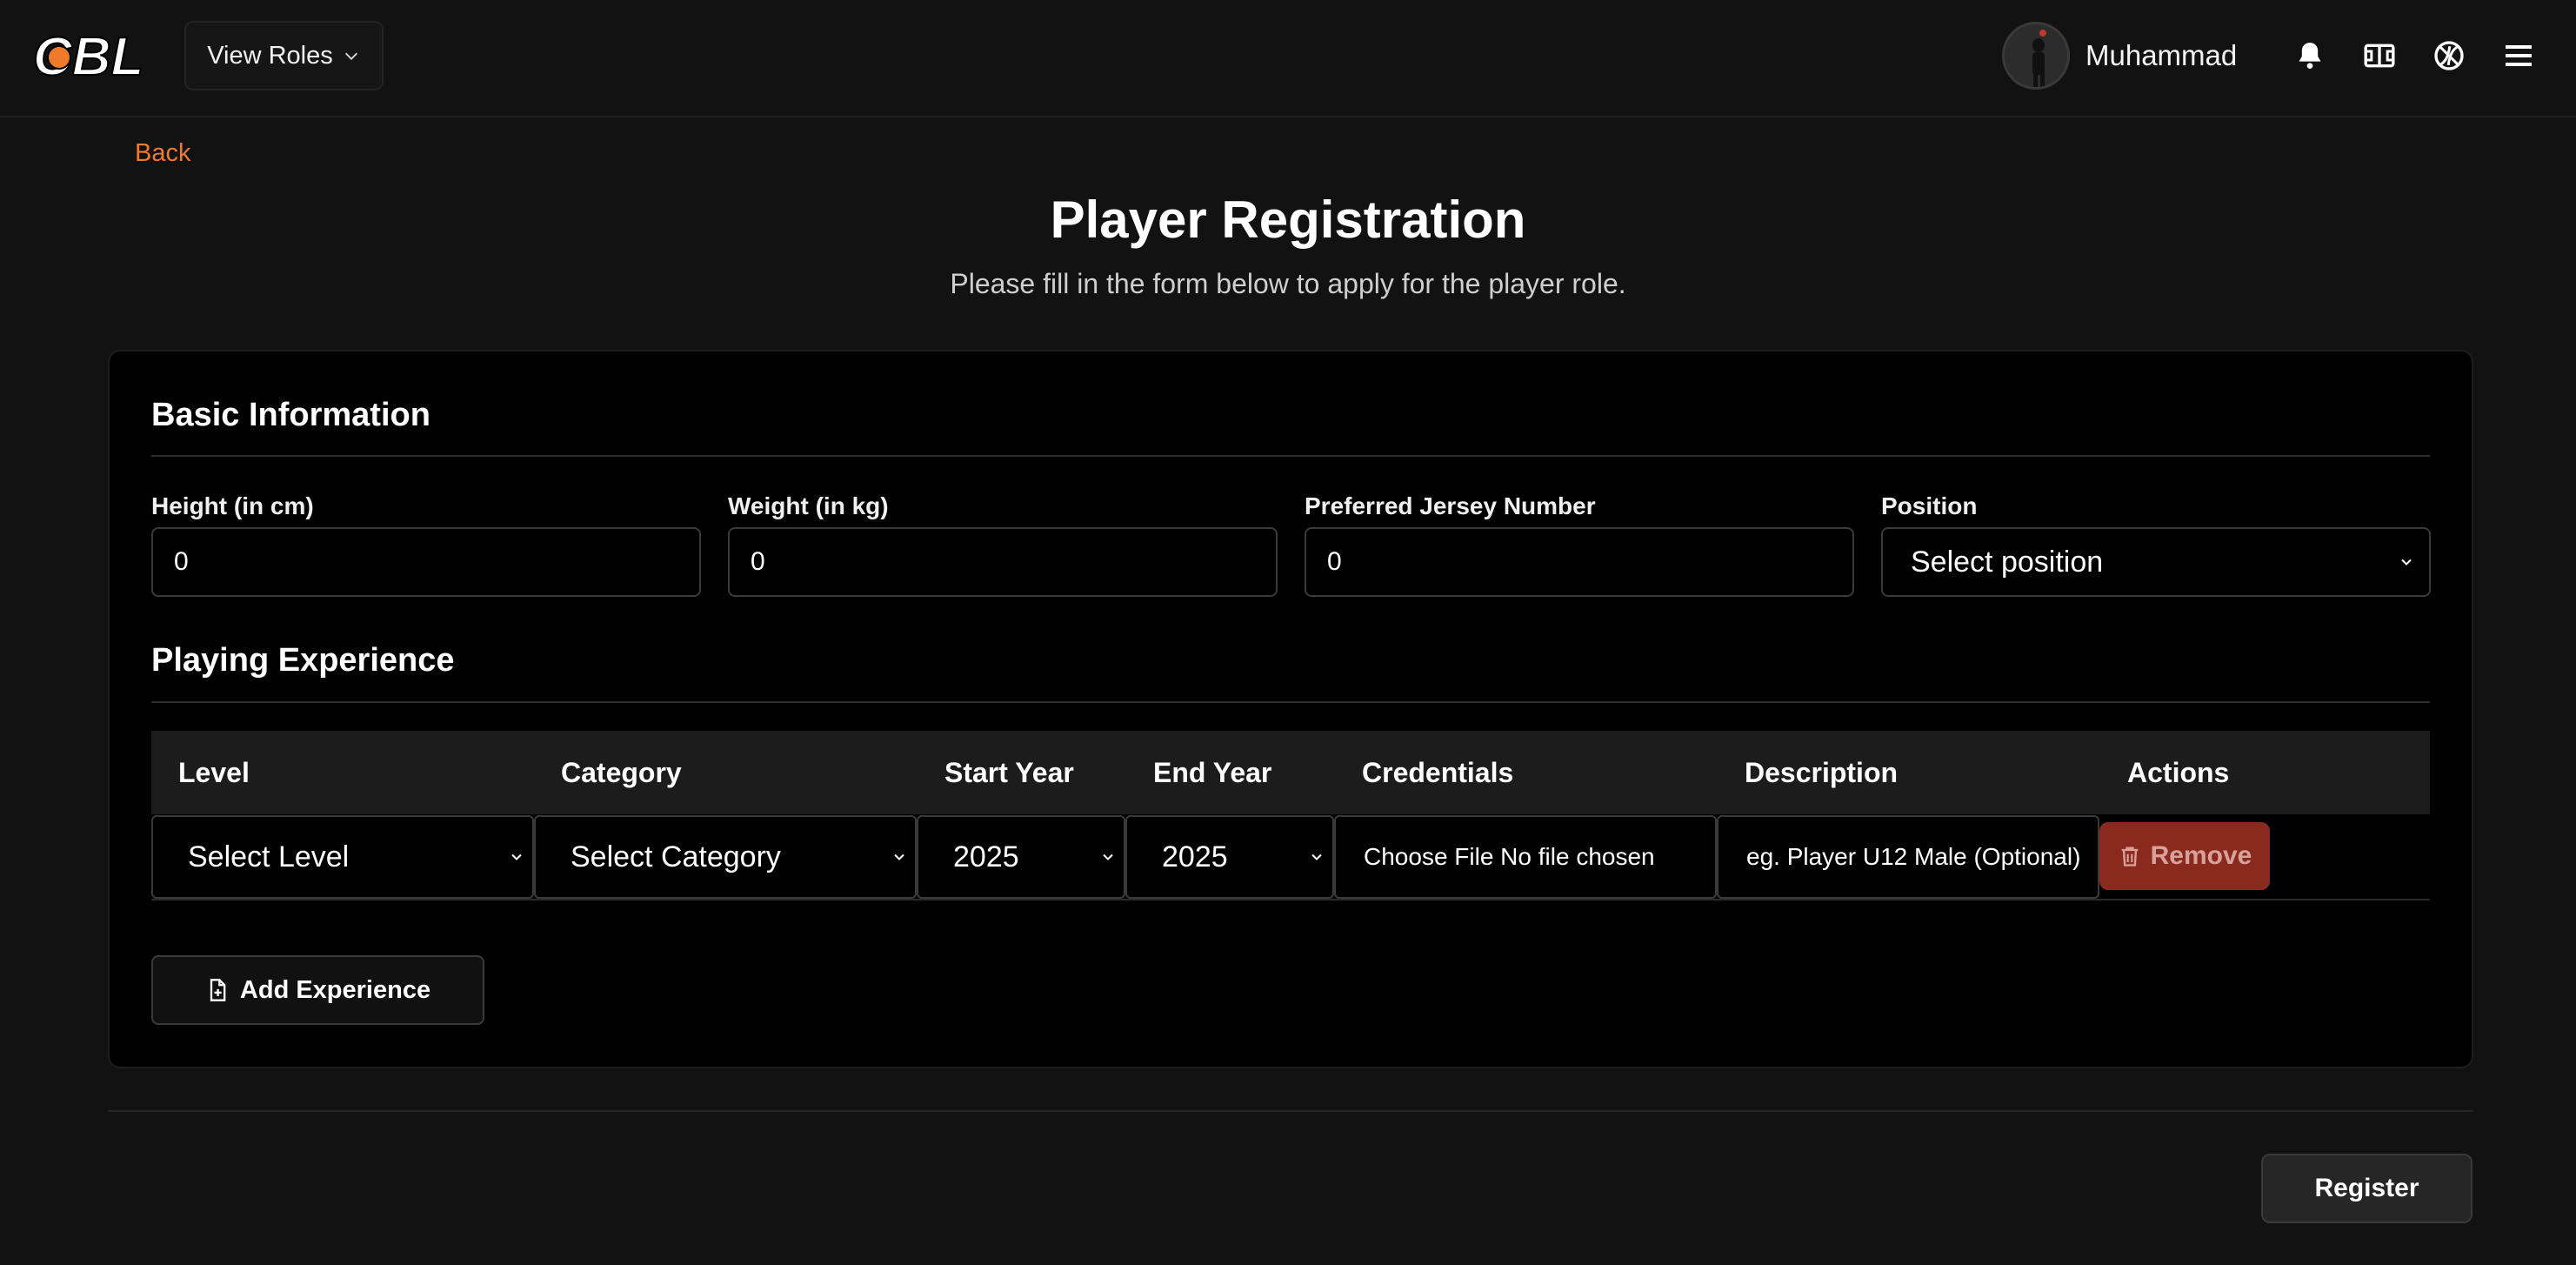 The image size is (2576, 1265). What do you see at coordinates (89, 54) in the screenshot?
I see `cbl-logo: CBL` at bounding box center [89, 54].